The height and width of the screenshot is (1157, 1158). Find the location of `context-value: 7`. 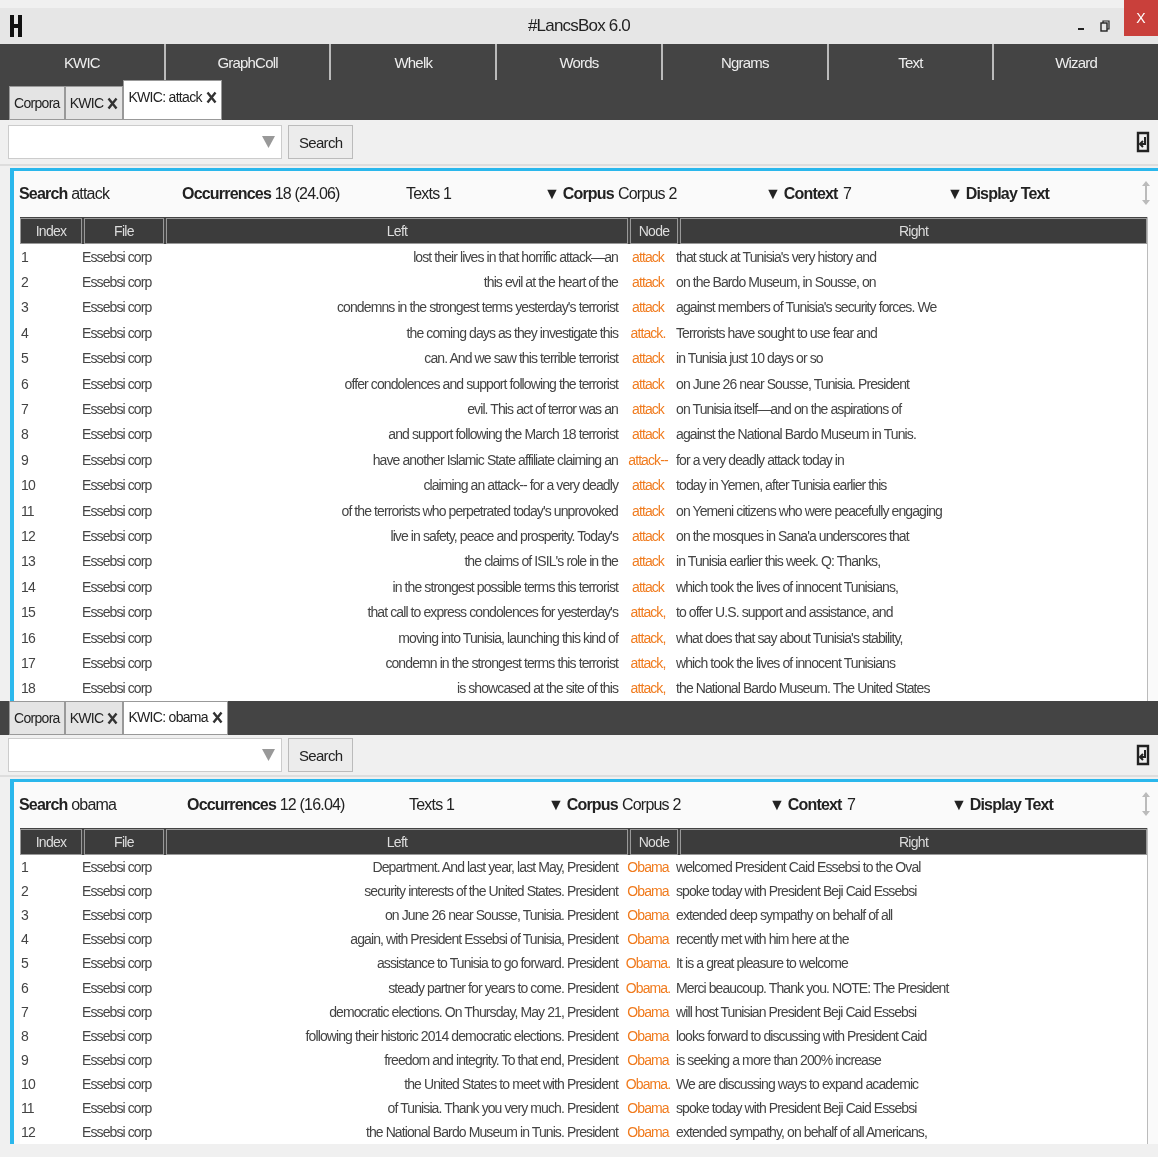

context-value: 7 is located at coordinates (847, 194).